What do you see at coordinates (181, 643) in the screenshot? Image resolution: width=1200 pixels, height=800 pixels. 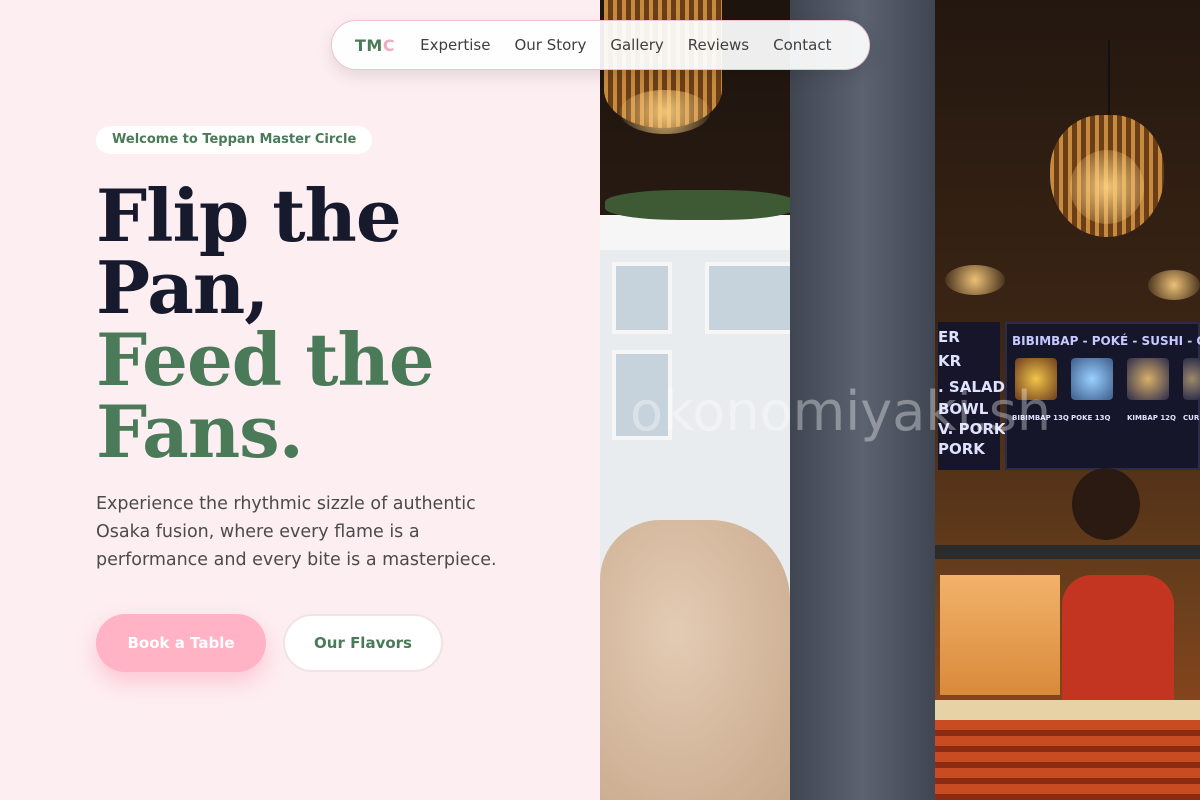 I see `book-table-button: Book a Table` at bounding box center [181, 643].